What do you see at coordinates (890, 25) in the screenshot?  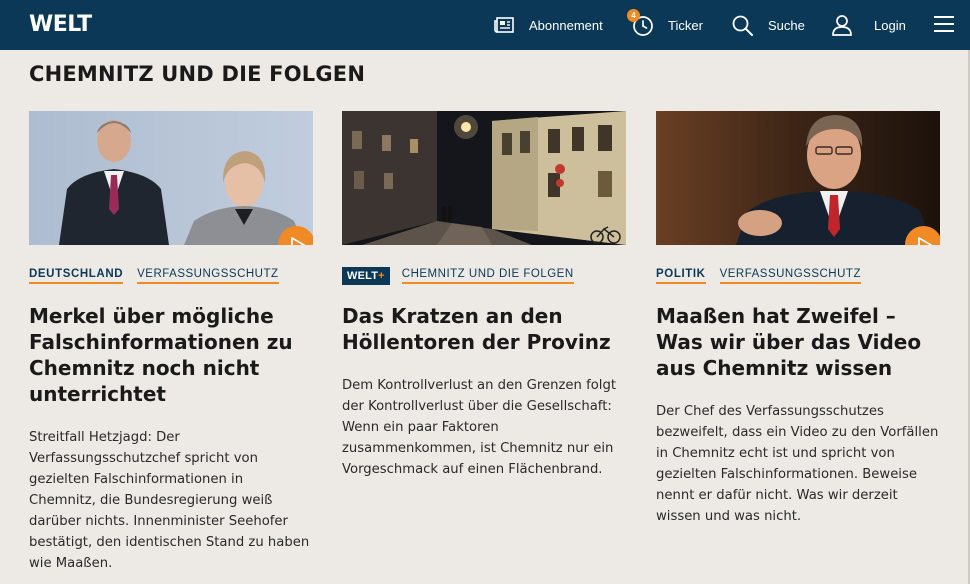 I see `nav-login-label: Login` at bounding box center [890, 25].